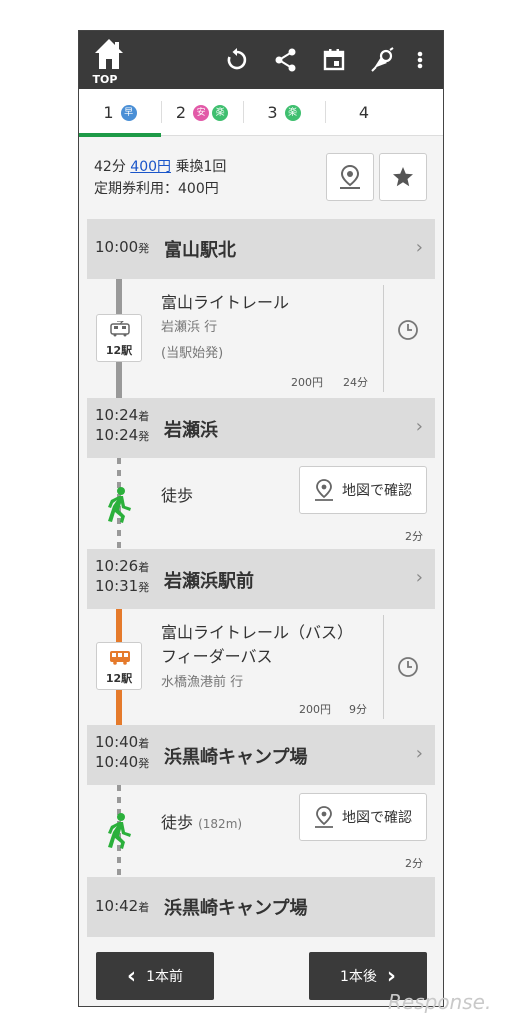  I want to click on watermark-logo: Response., so click(440, 1002).